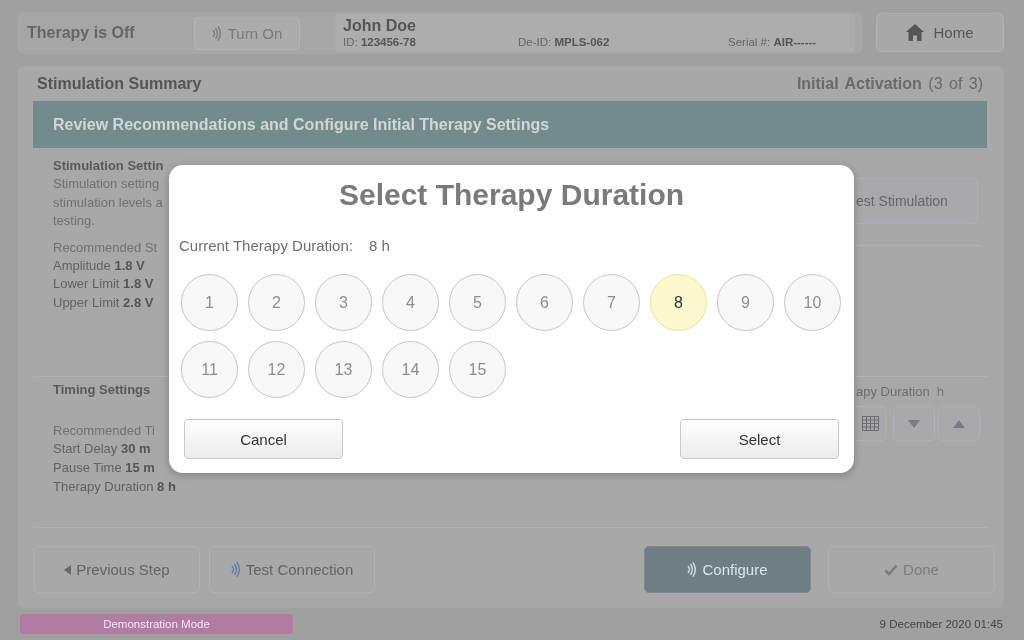  What do you see at coordinates (102, 390) in the screenshot?
I see `section-heading: Timing Settings` at bounding box center [102, 390].